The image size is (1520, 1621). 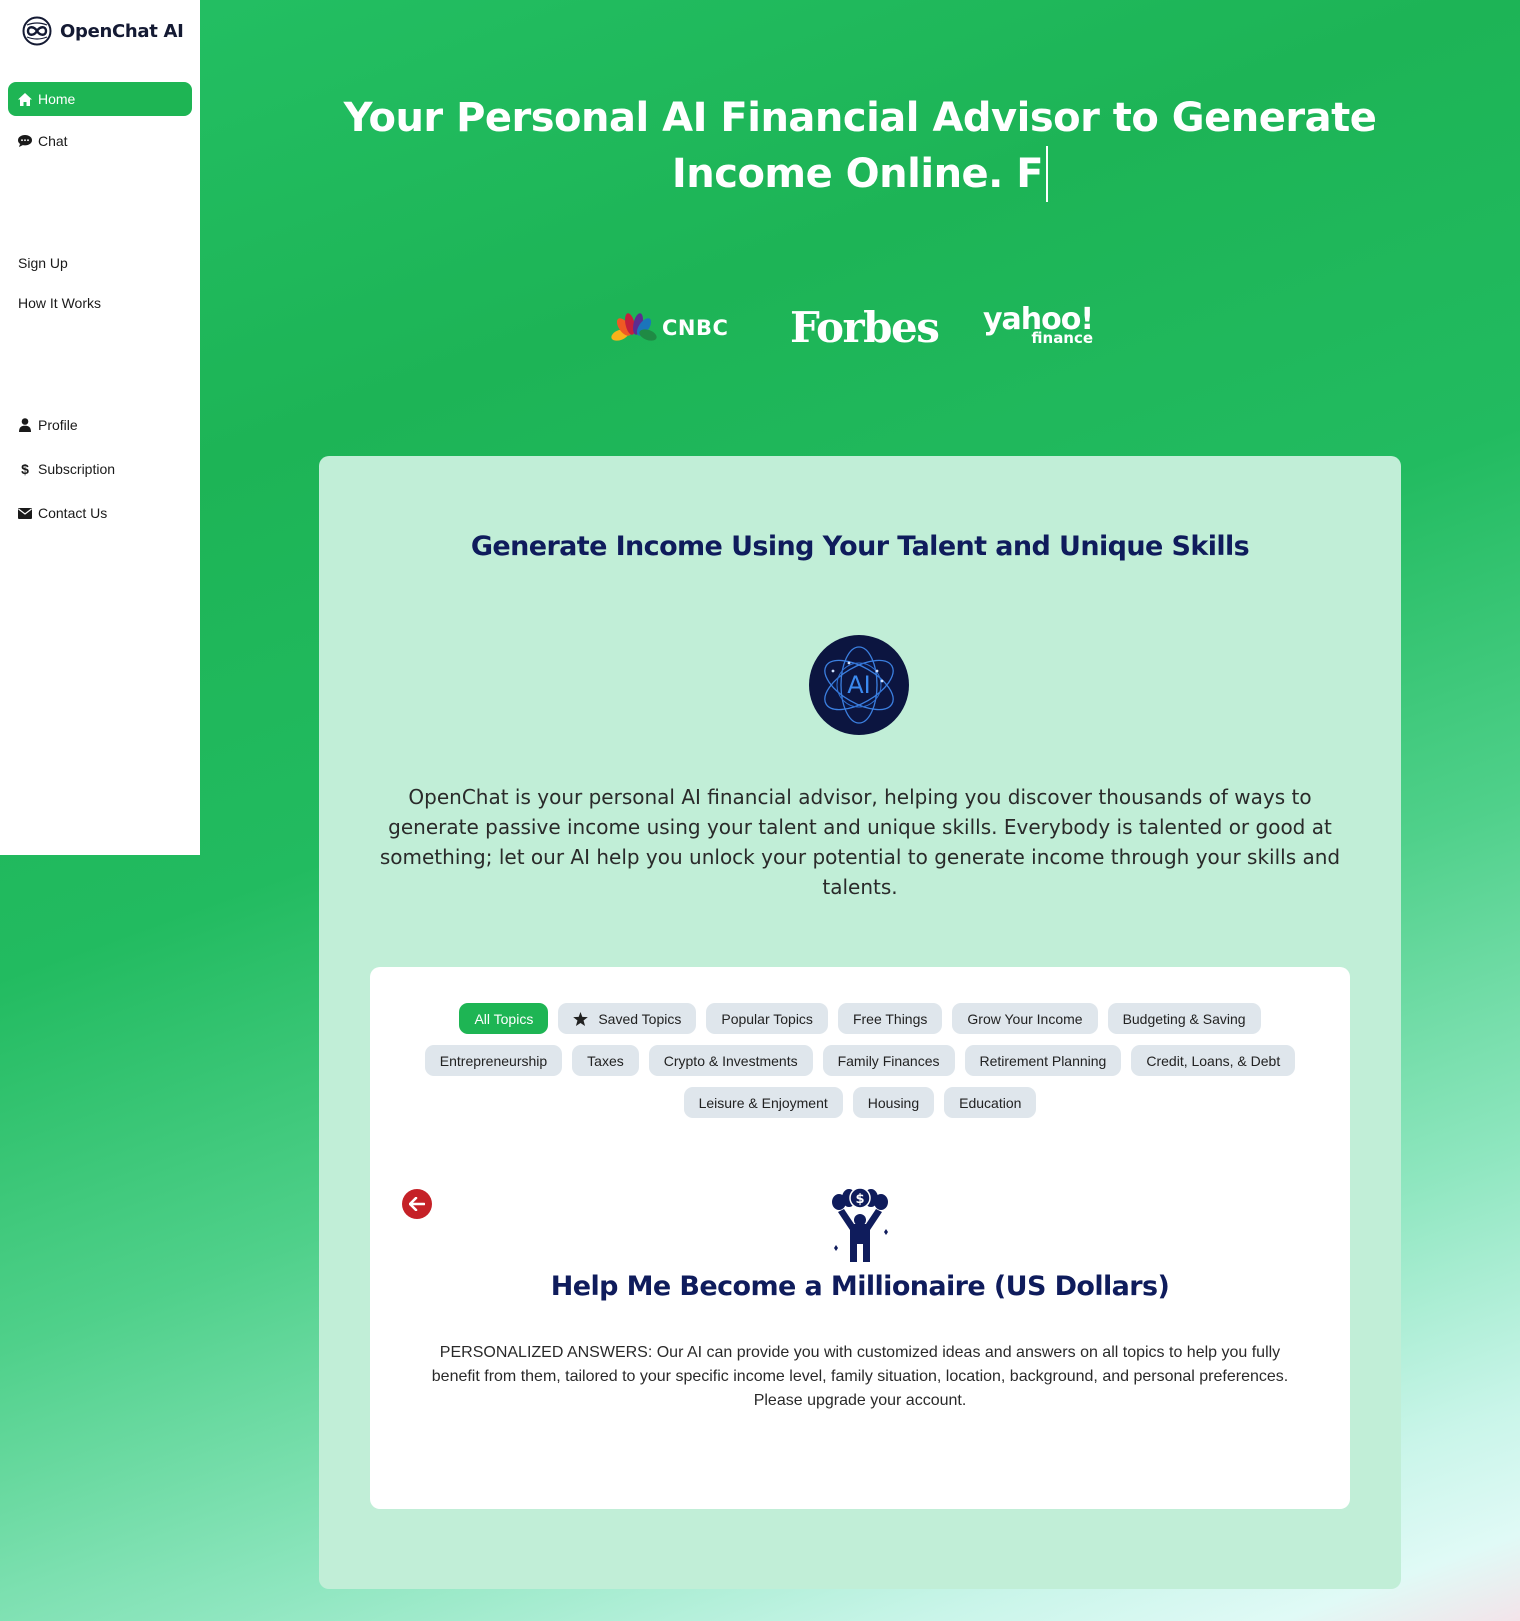 I want to click on cnbc-wordmark: CNBC, so click(x=695, y=328).